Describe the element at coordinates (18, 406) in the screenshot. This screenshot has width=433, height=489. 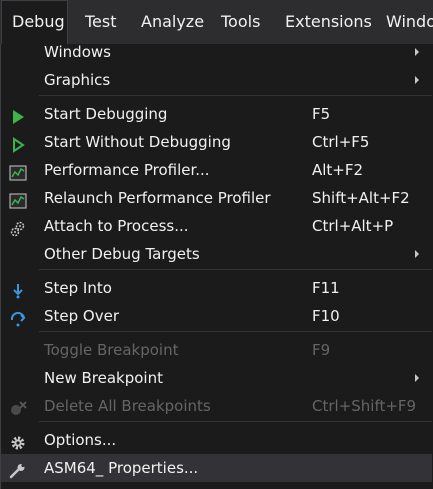
I see `delete-breakpoints-icon` at that location.